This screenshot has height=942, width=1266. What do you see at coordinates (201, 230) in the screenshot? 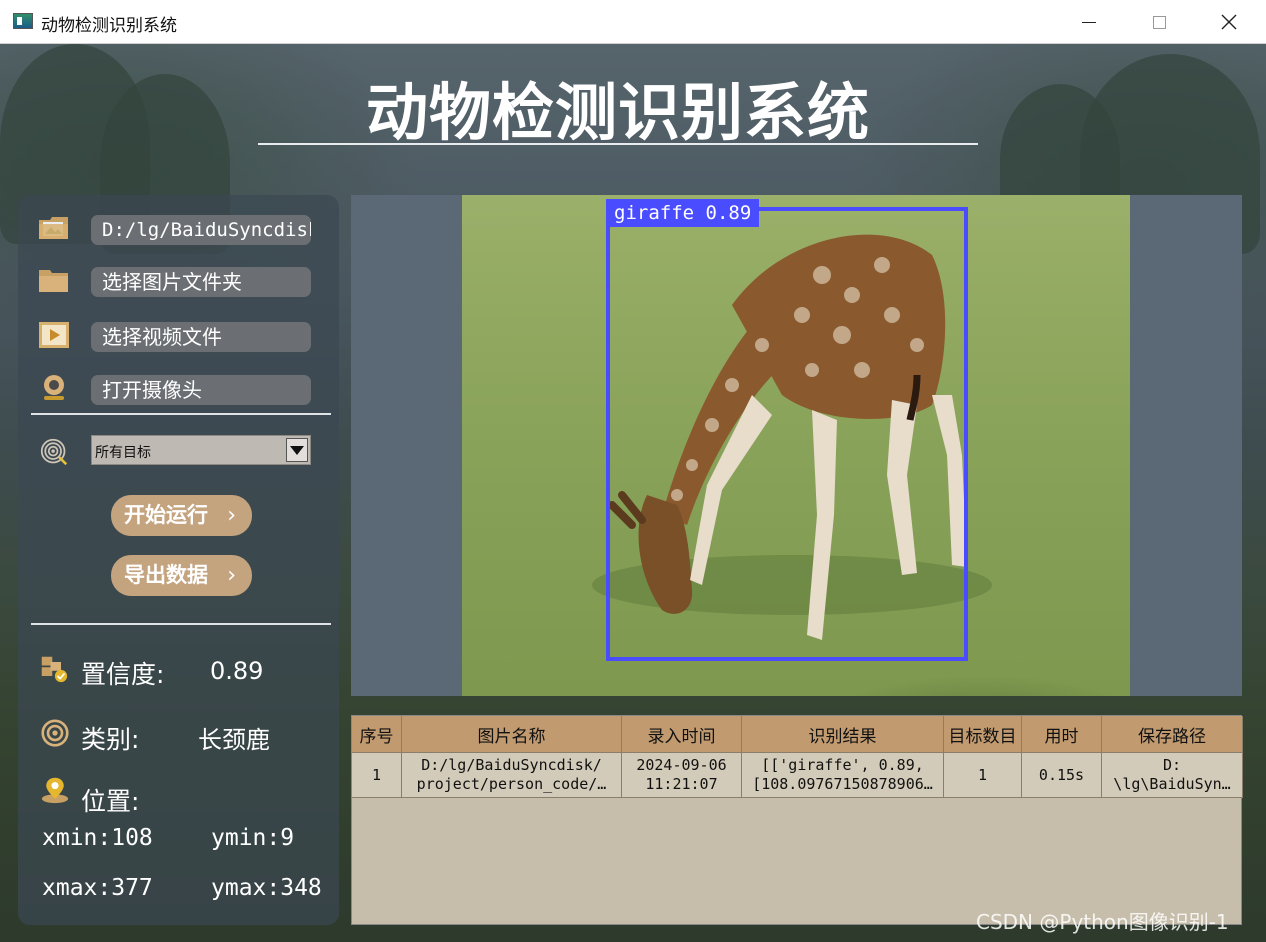
I see `path-field: D:/lg/BaiduSyncdisk` at bounding box center [201, 230].